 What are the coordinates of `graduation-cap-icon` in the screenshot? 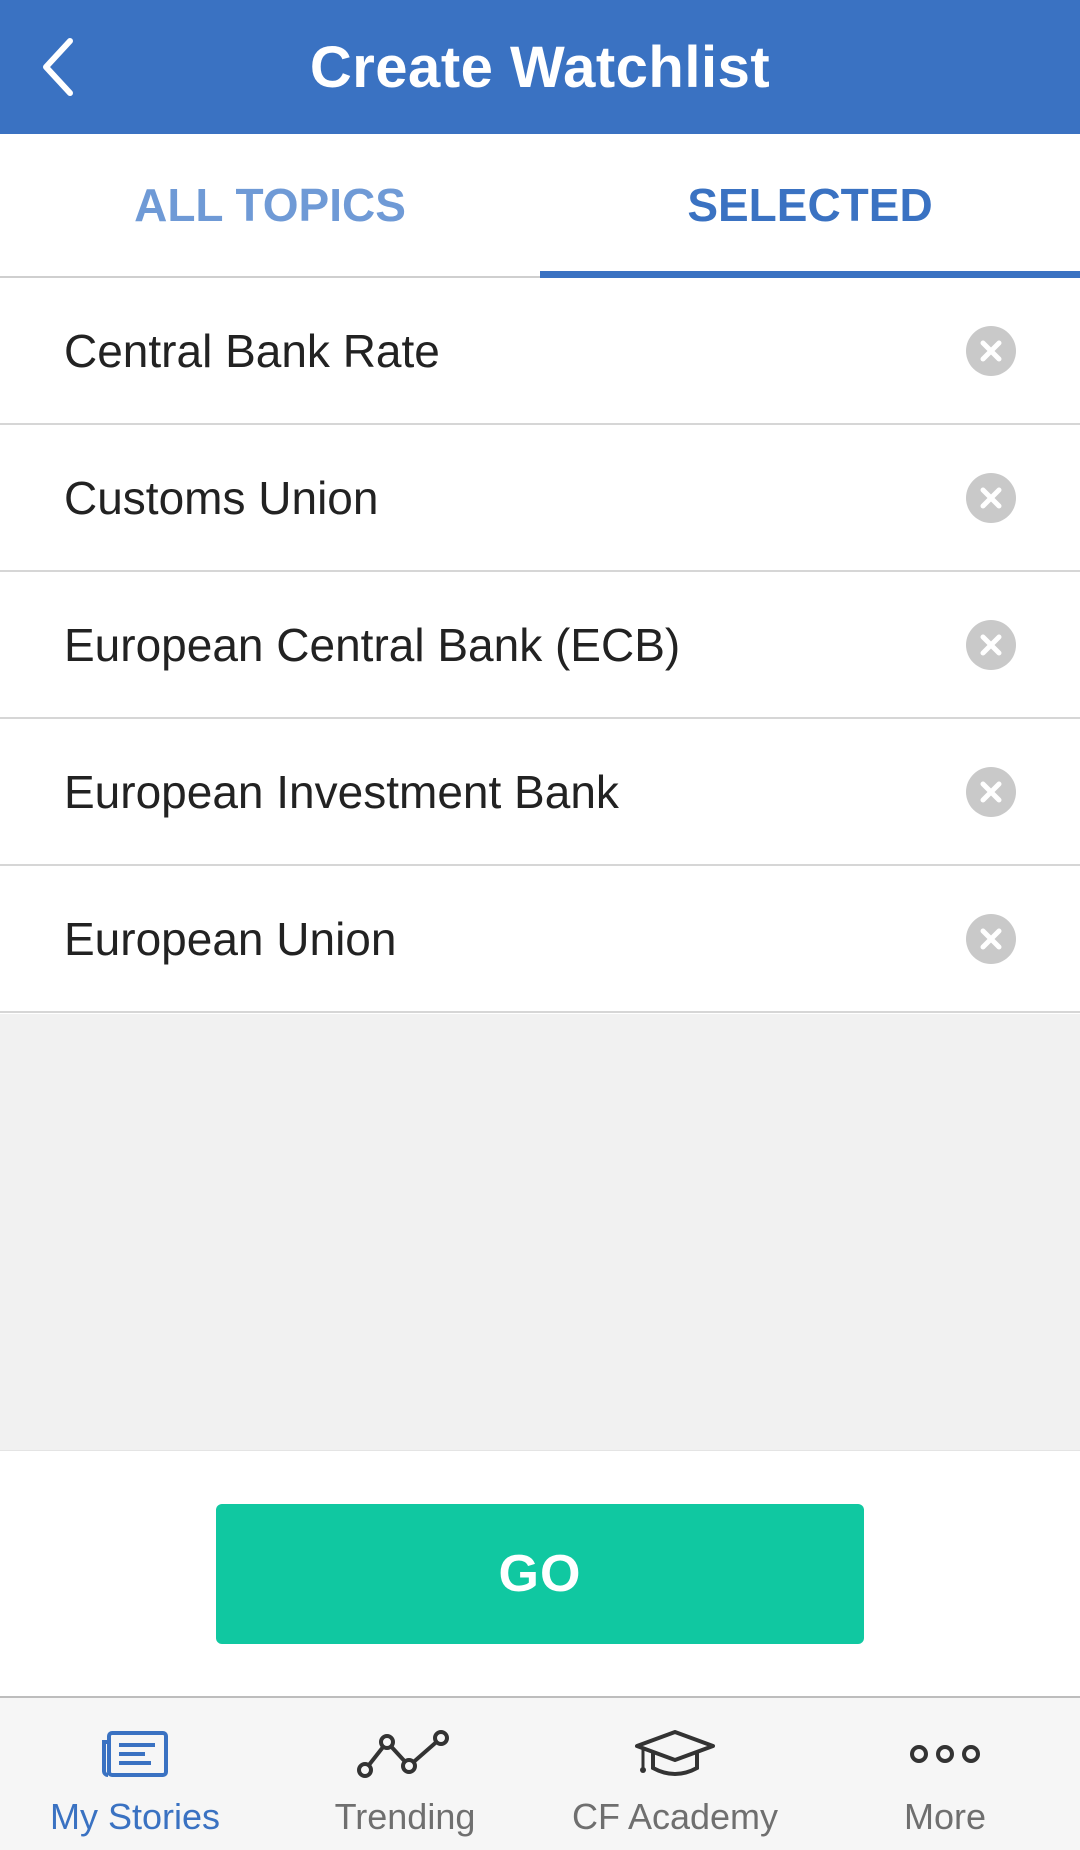 It's located at (675, 1754).